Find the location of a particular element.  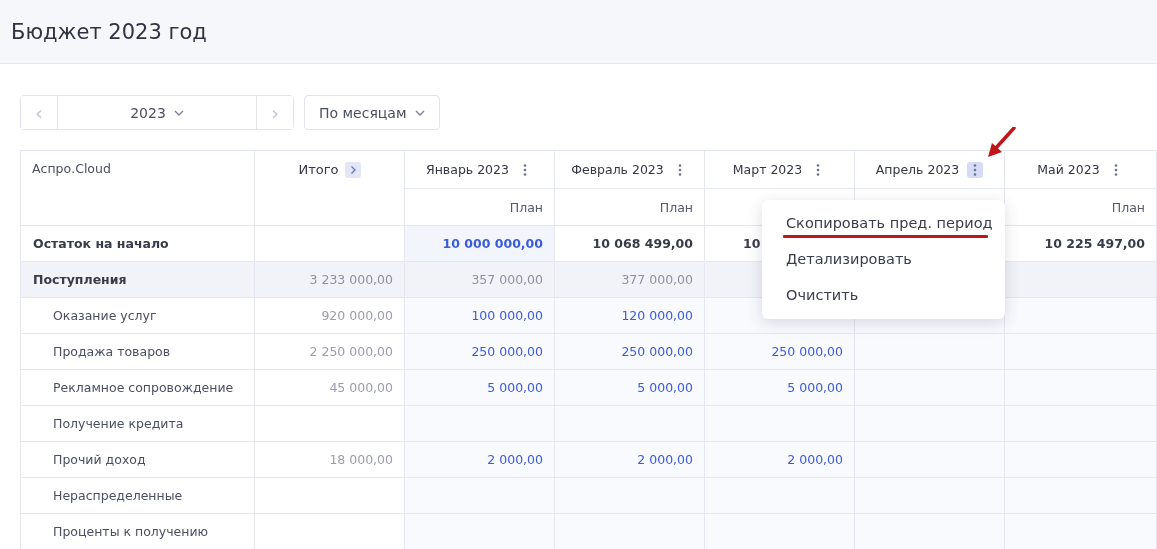

month-title: Февраль 2023 is located at coordinates (617, 169).